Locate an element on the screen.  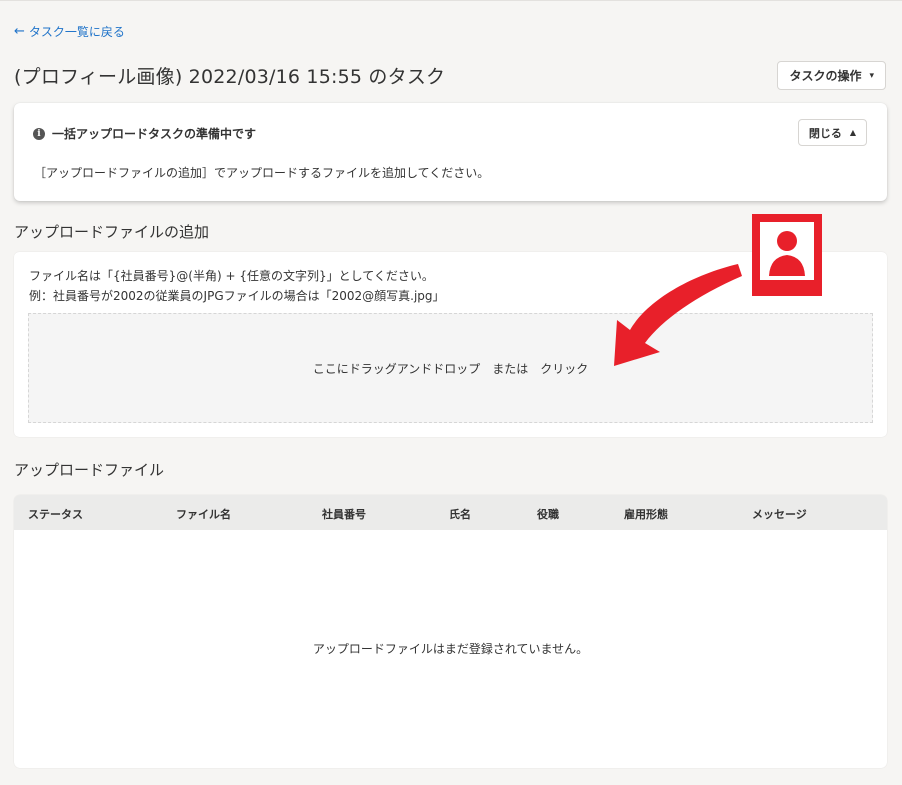
table-header: ステータス ファイル名 社員番号 氏名 役職 雇用形態 メッセージ is located at coordinates (450, 512).